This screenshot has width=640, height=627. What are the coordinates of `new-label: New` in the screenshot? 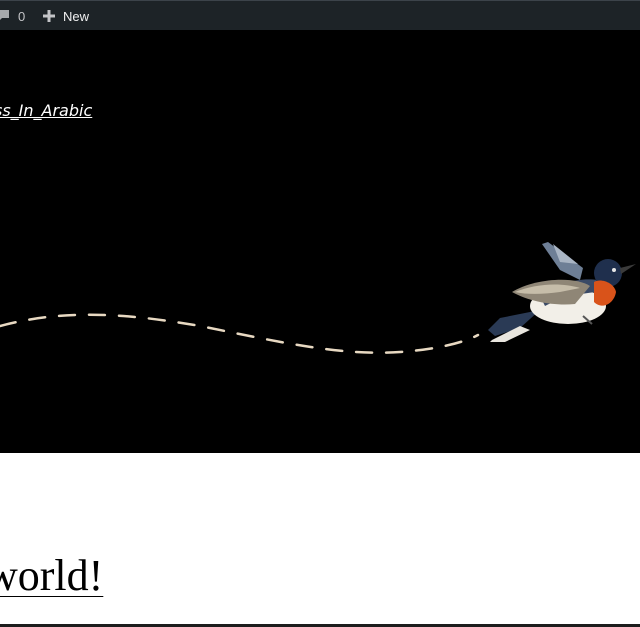 It's located at (76, 16).